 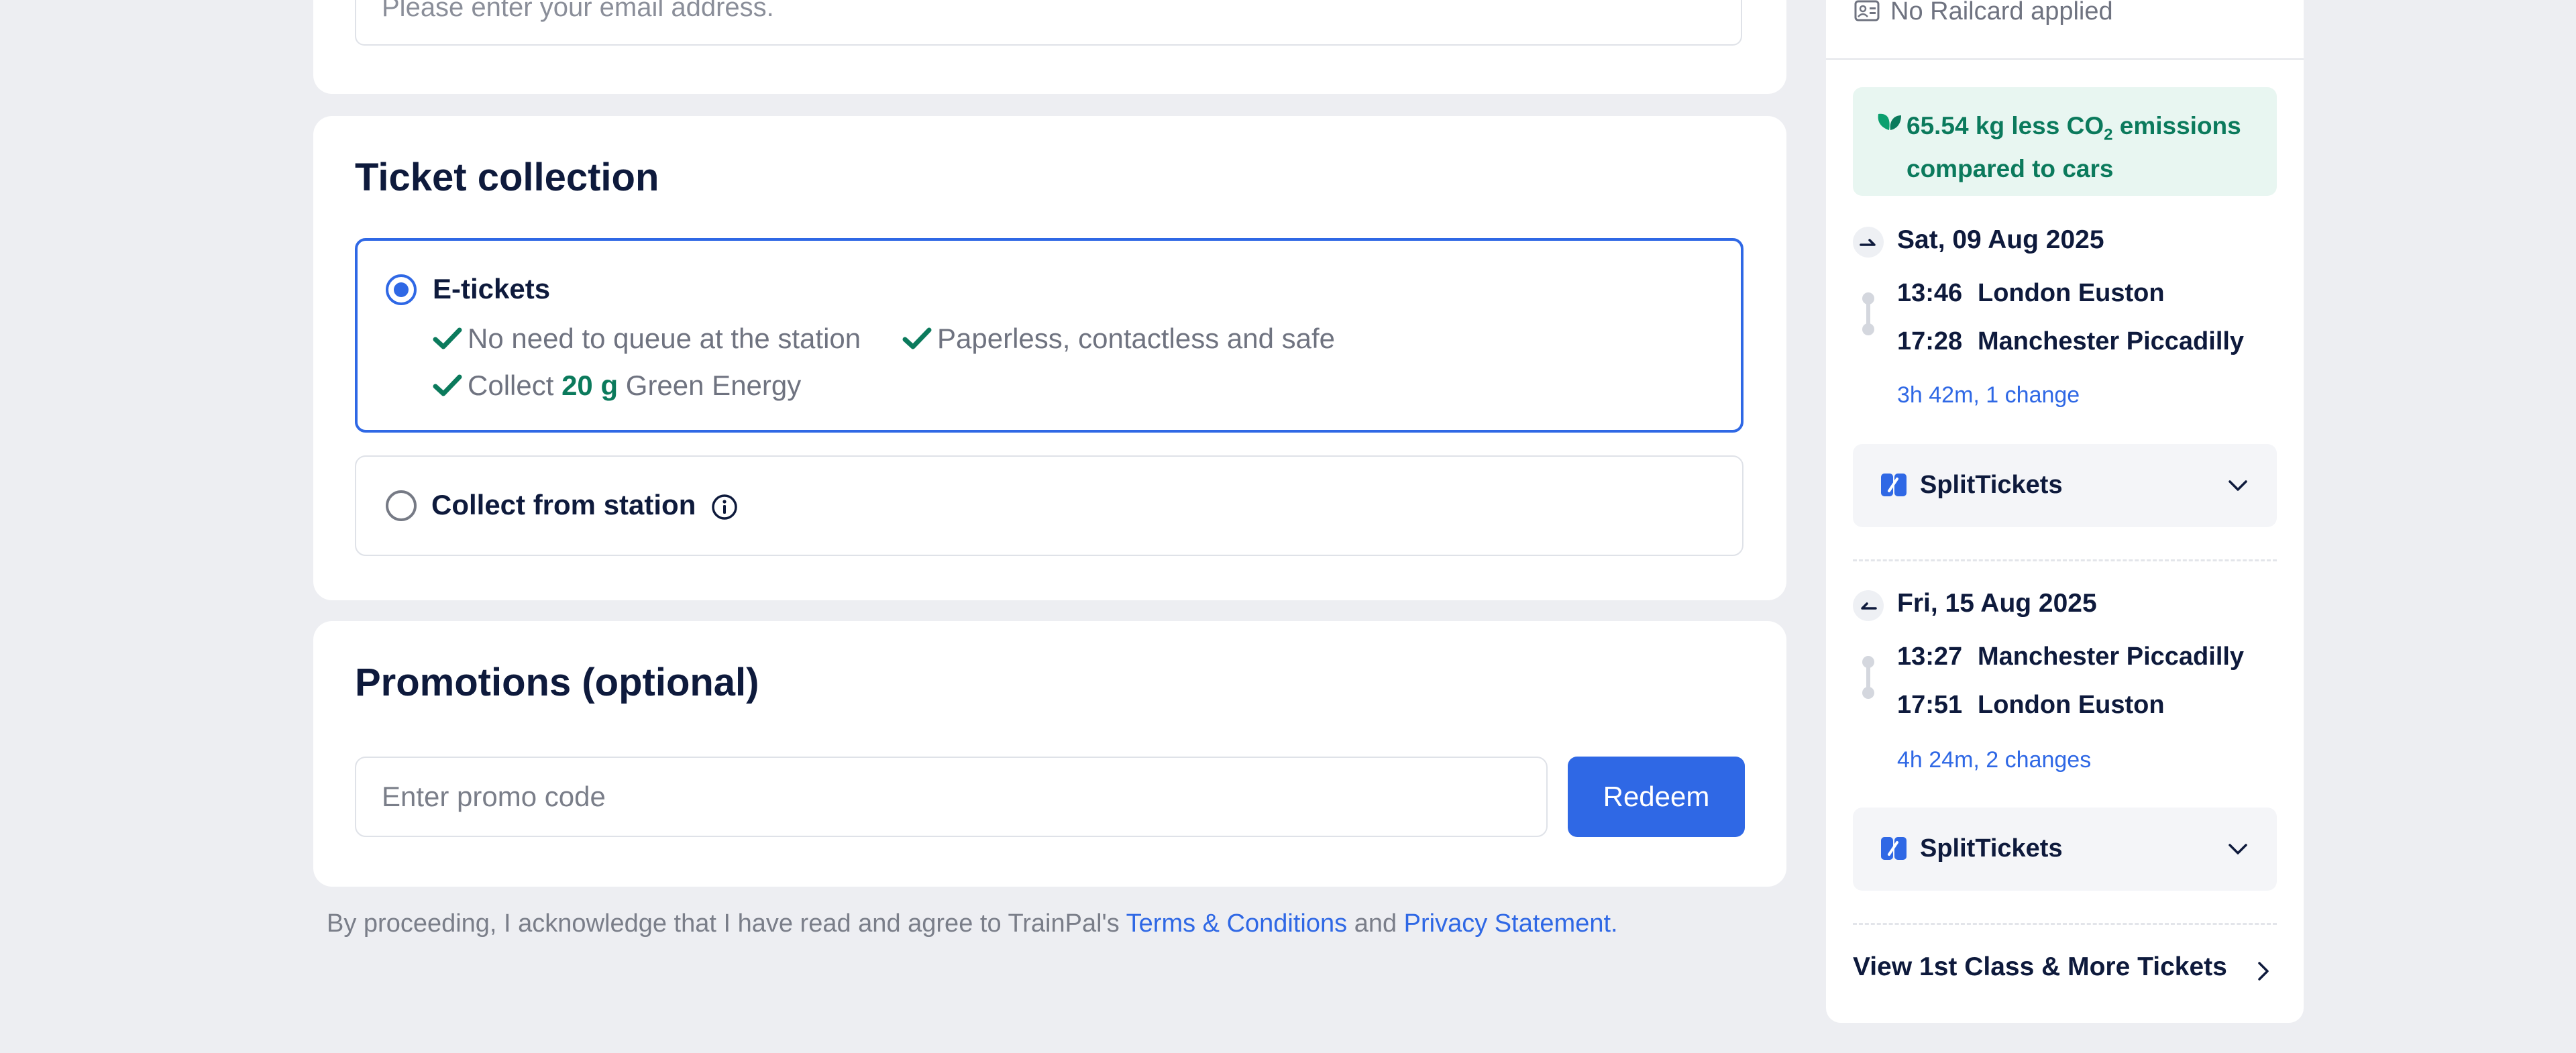 What do you see at coordinates (1994, 760) in the screenshot?
I see `return-duration: 4h 24m, 2 changes` at bounding box center [1994, 760].